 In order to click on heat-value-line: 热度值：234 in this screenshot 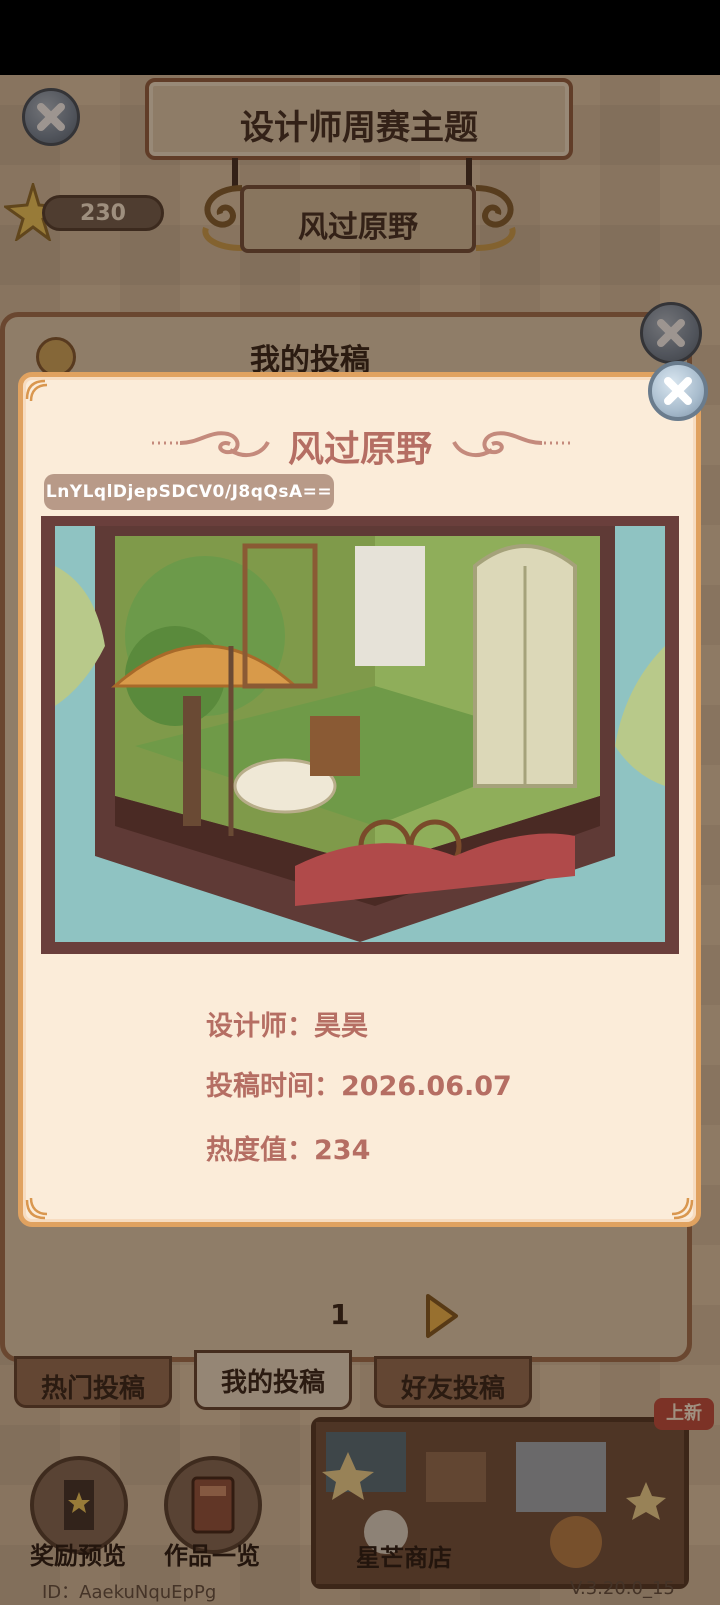, I will do `click(288, 1150)`.